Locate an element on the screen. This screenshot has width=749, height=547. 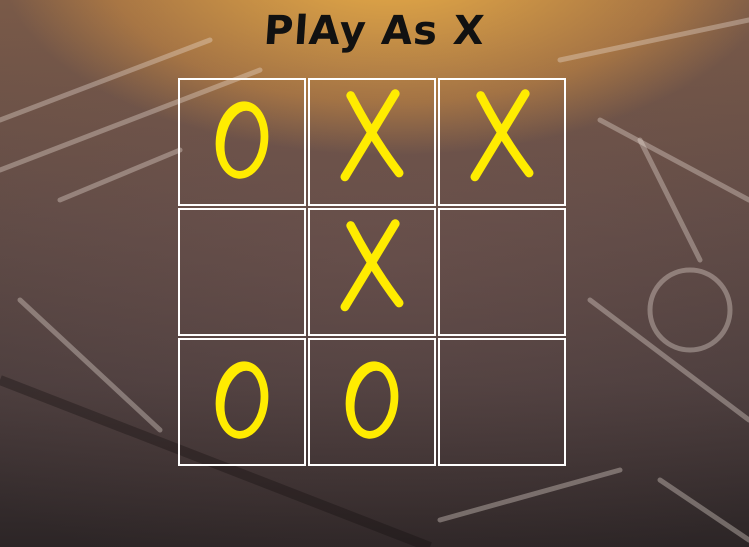
cell-6-mark is located at coordinates (502, 272).